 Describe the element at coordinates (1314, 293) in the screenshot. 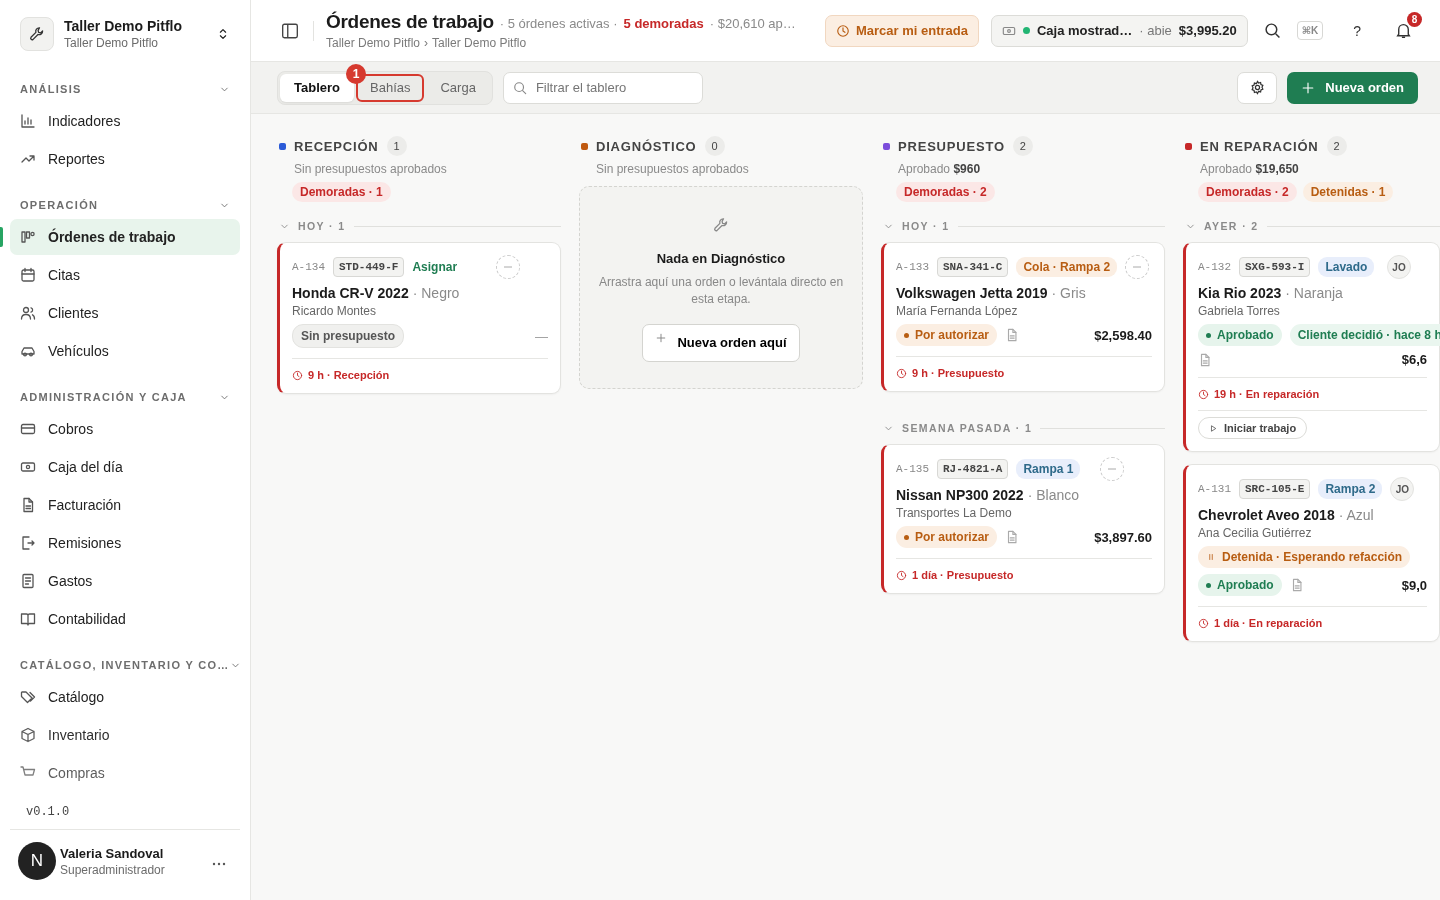

I see `vehicle-color: · Naranja` at that location.